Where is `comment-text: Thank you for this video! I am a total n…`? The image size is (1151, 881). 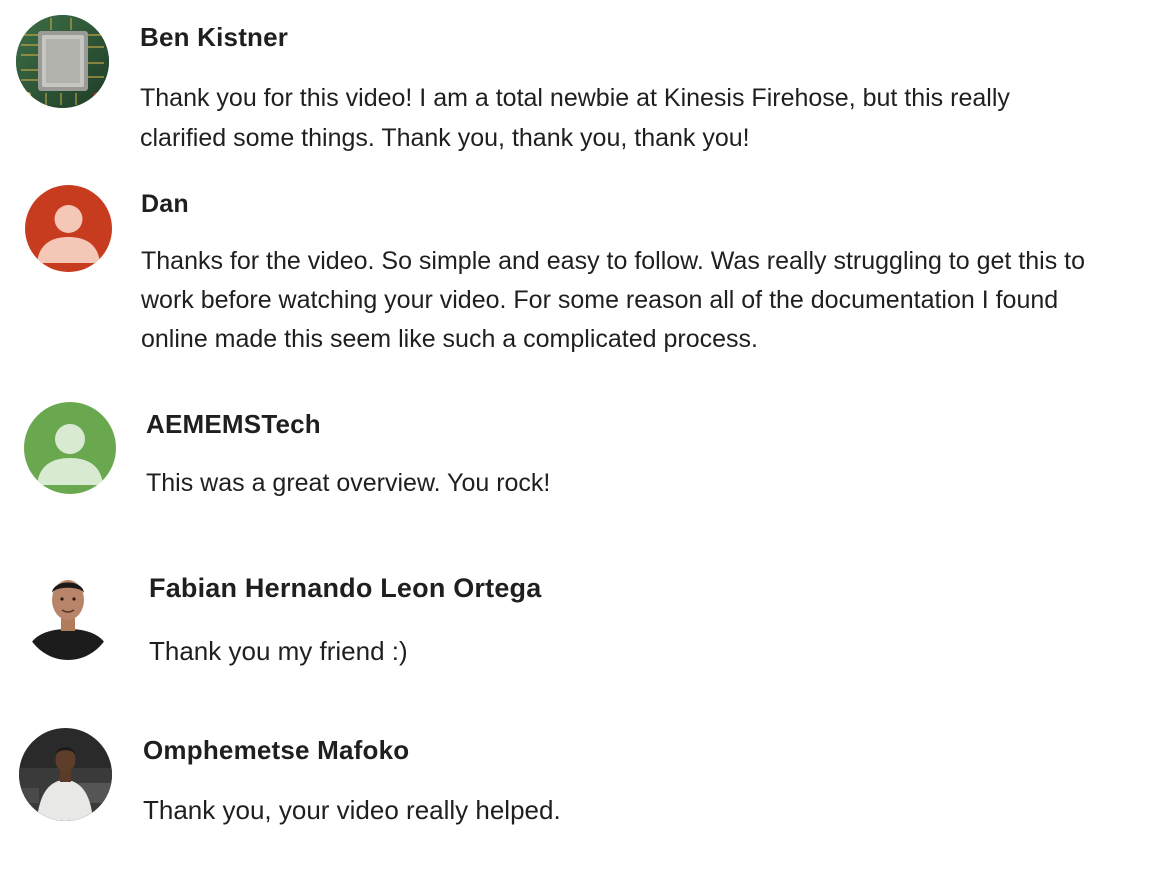 comment-text: Thank you for this video! I am a total n… is located at coordinates (575, 118).